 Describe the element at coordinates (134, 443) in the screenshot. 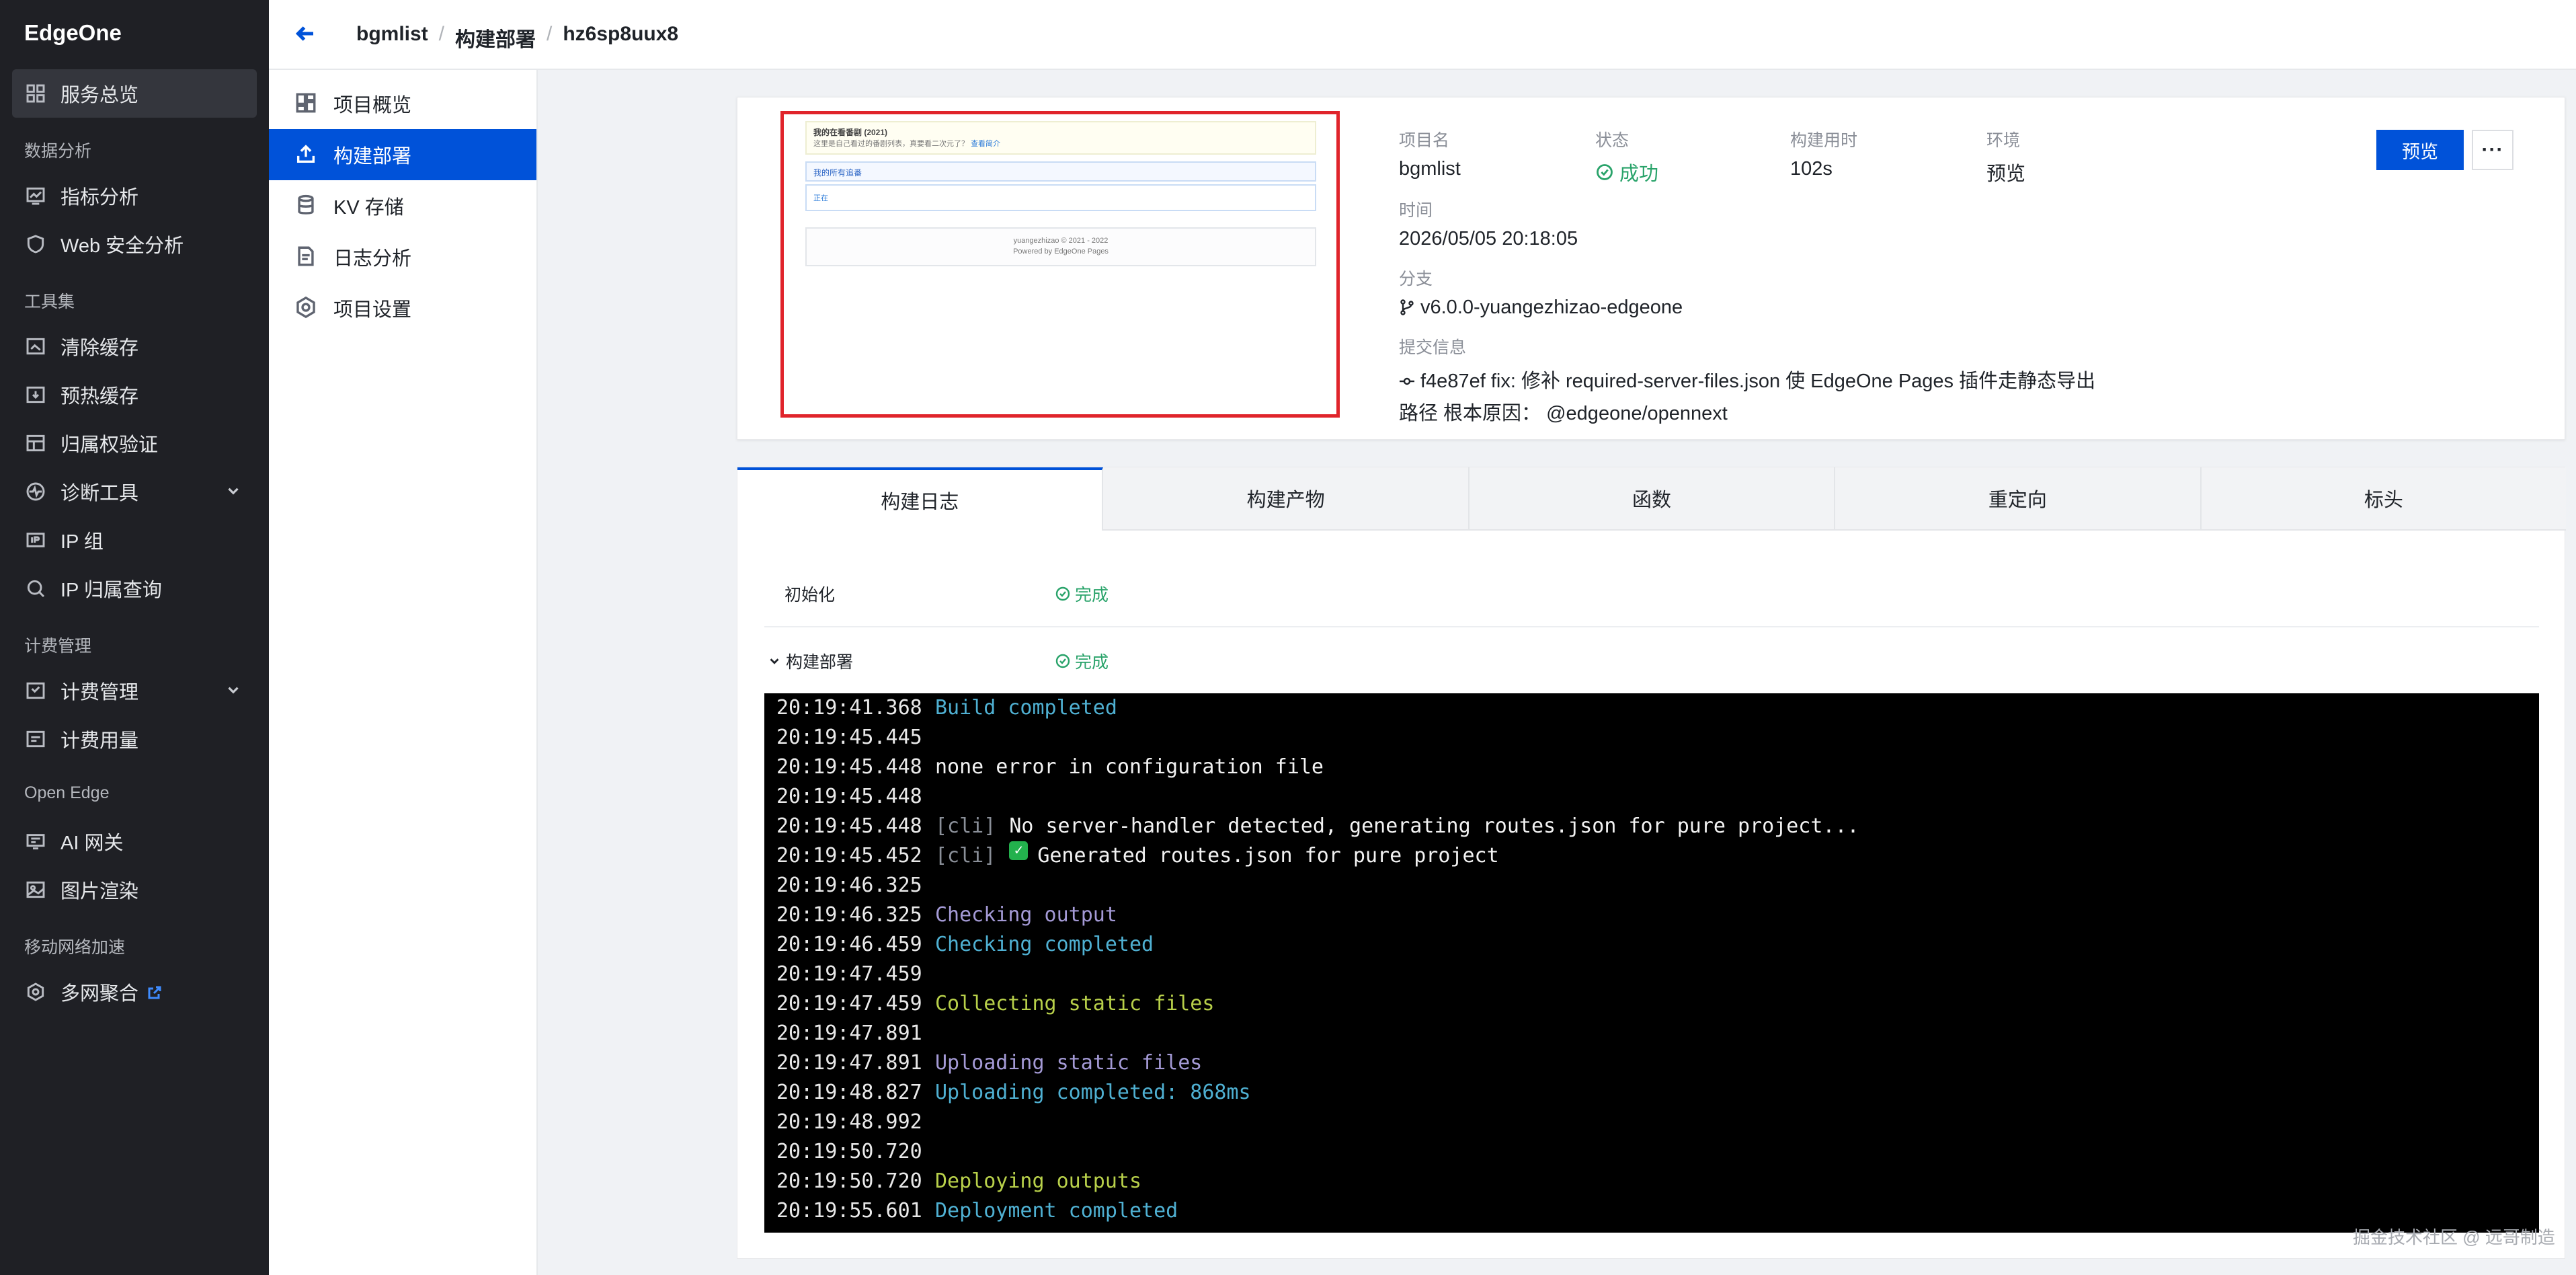

I see `sidebar-item-ownership-verify: 归属权验证` at that location.